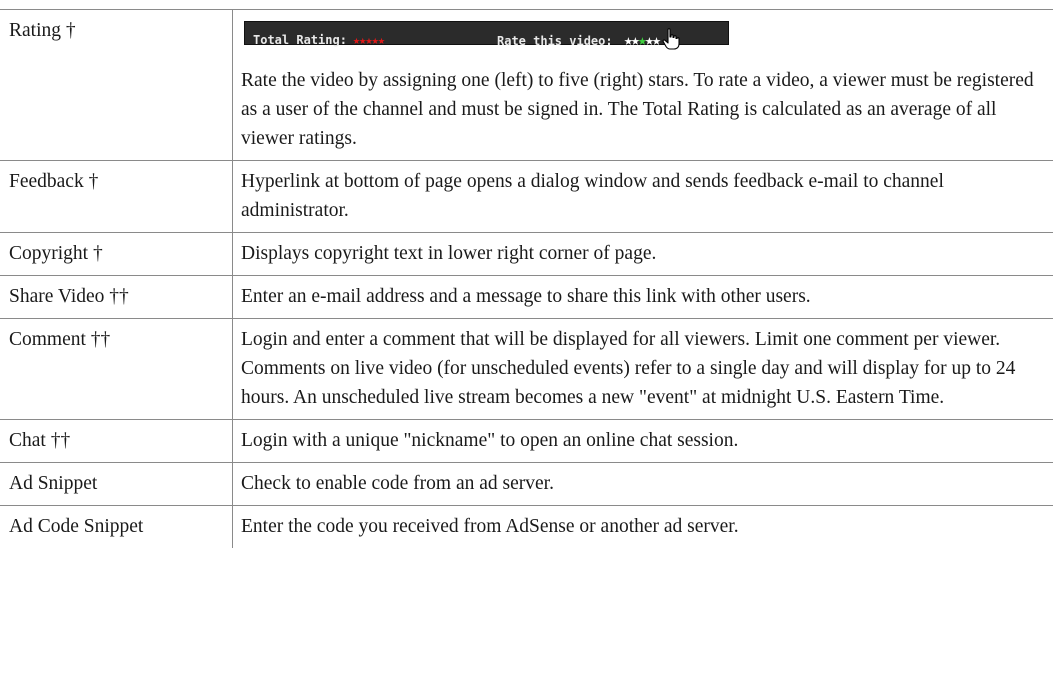  Describe the element at coordinates (368, 40) in the screenshot. I see `total-rating-stars-icon: ★★★★★` at that location.